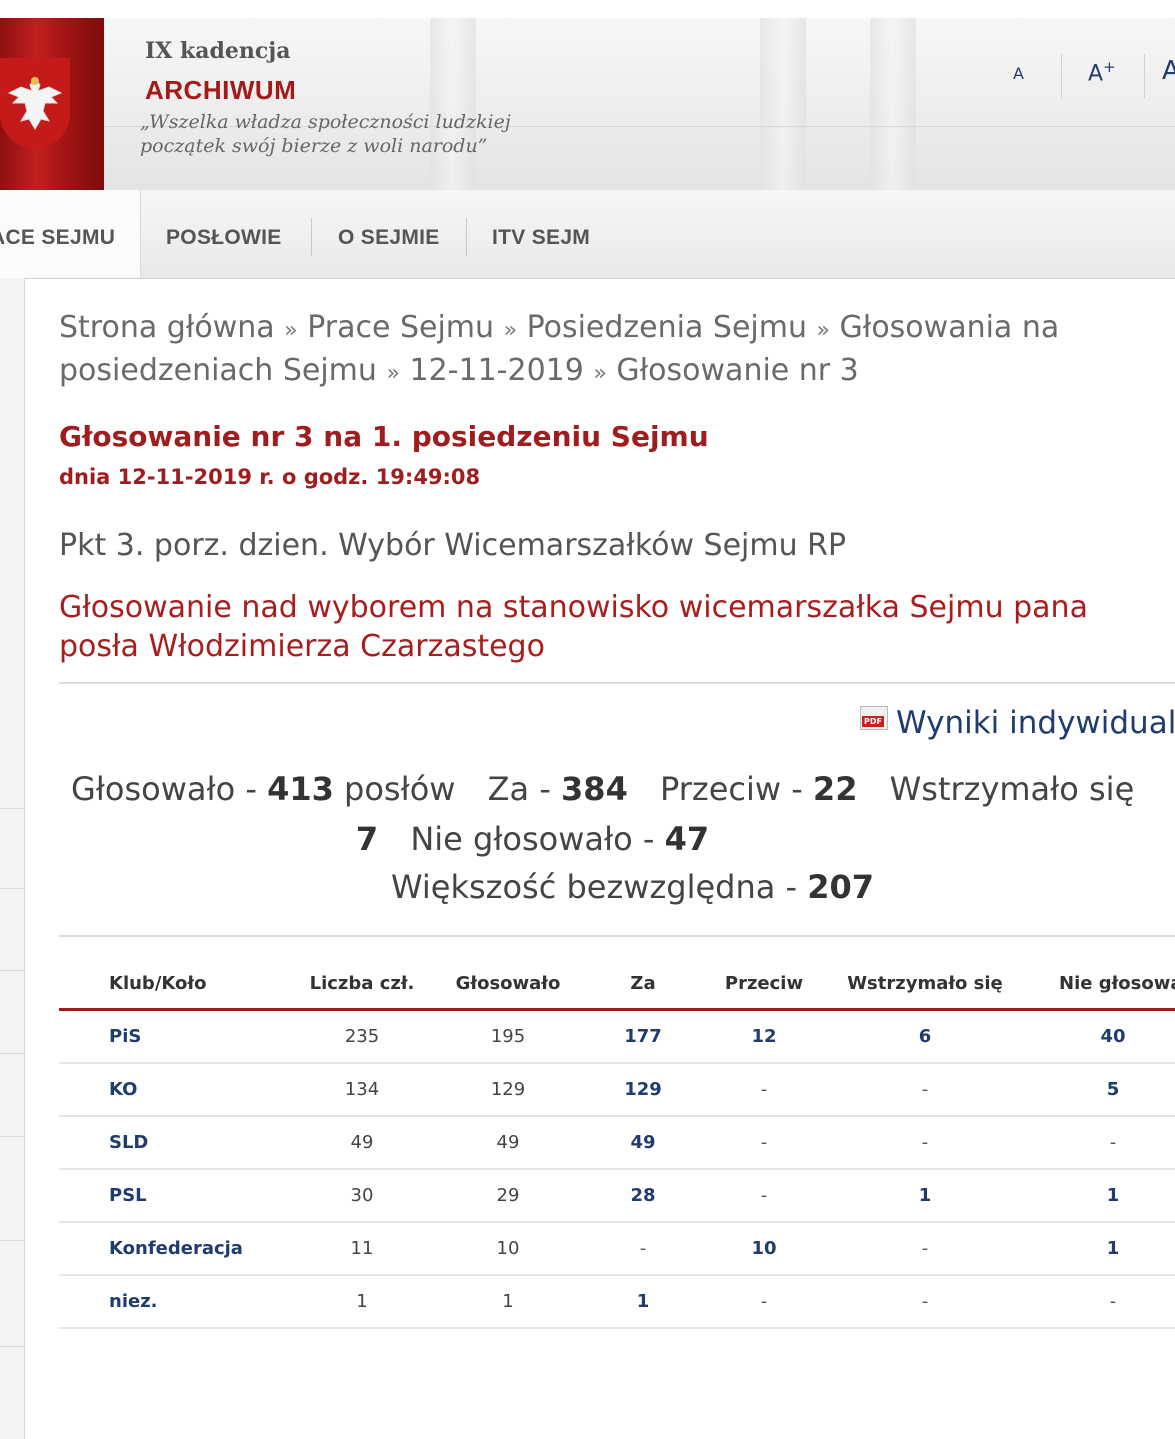 The height and width of the screenshot is (1439, 1175). I want to click on abstained-value: 7, so click(367, 839).